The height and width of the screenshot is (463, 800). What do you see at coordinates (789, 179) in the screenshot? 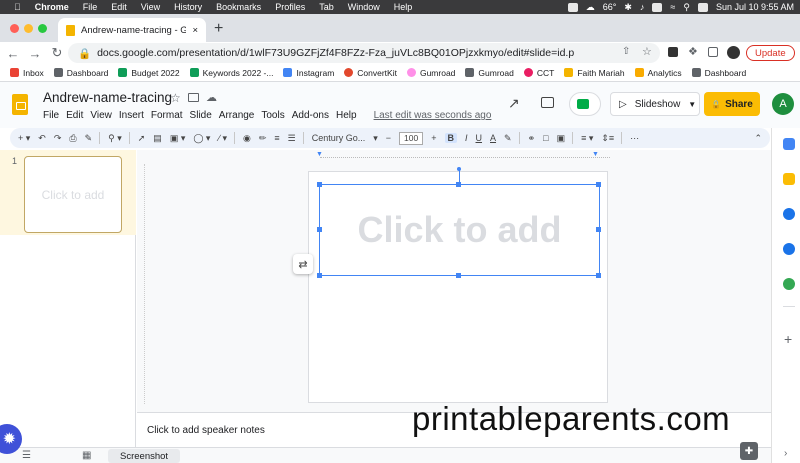
I see `keep-icon` at bounding box center [789, 179].